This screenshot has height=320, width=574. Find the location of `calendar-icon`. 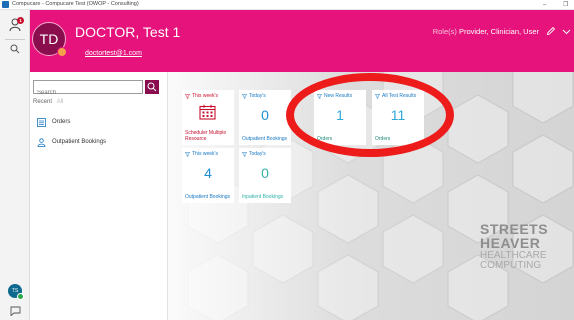

calendar-icon is located at coordinates (207, 112).